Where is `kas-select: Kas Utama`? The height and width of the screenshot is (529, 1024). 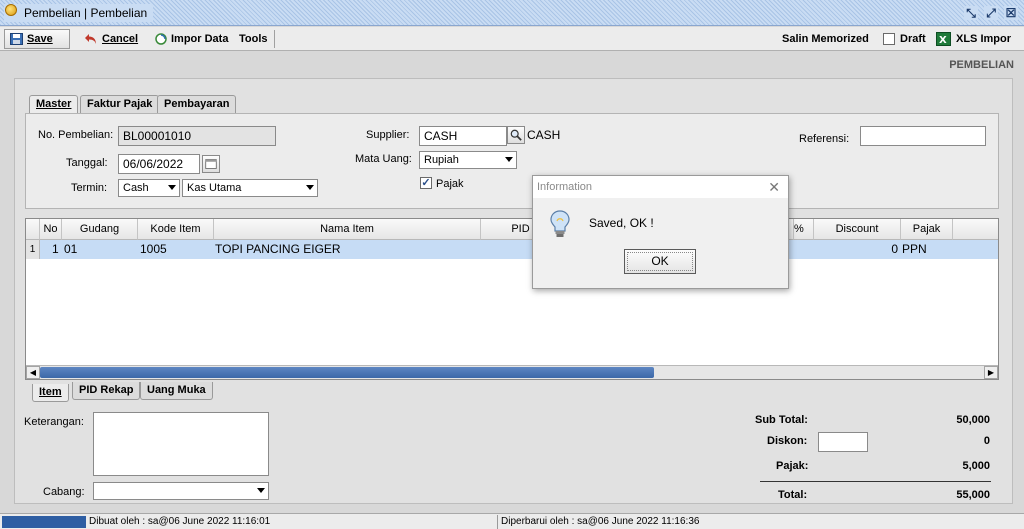
kas-select: Kas Utama is located at coordinates (250, 188).